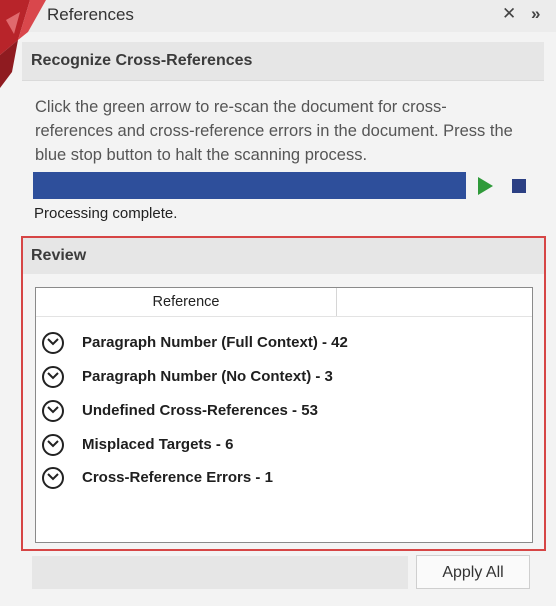 The image size is (556, 606). I want to click on reference-column-header: Reference, so click(186, 302).